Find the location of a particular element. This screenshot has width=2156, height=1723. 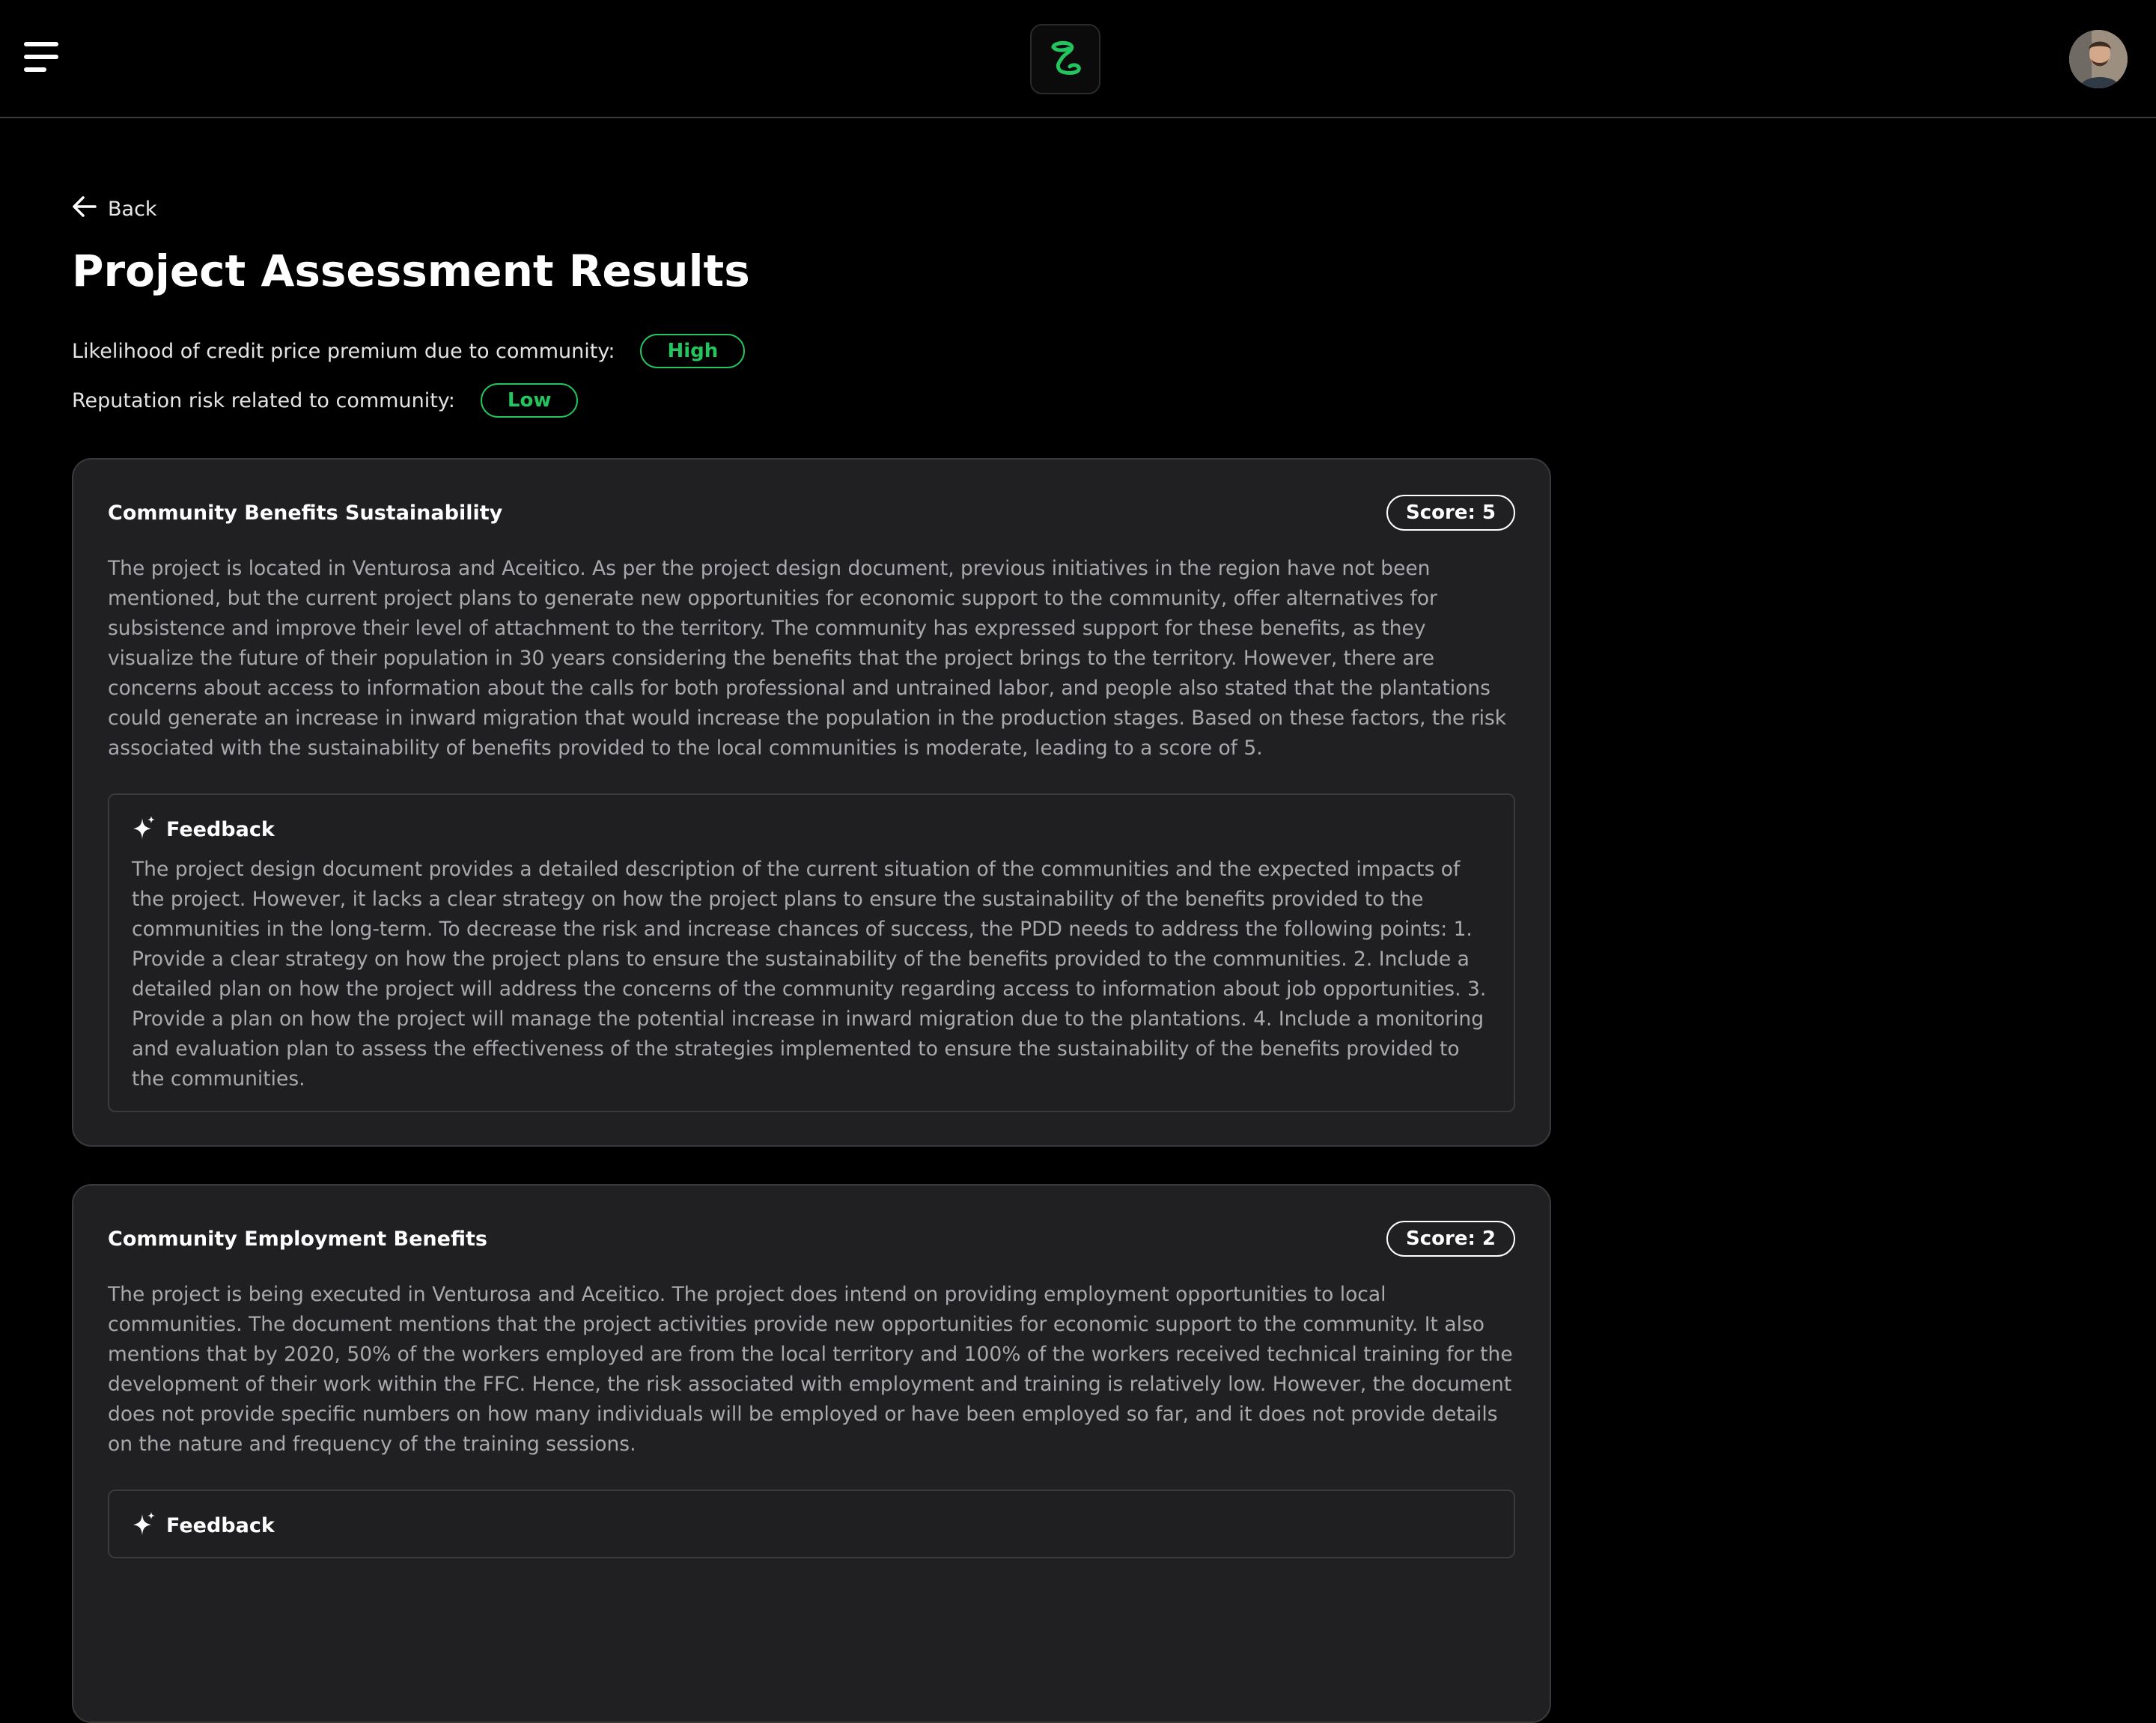

metric-label: Reputation risk related to community: is located at coordinates (263, 400).